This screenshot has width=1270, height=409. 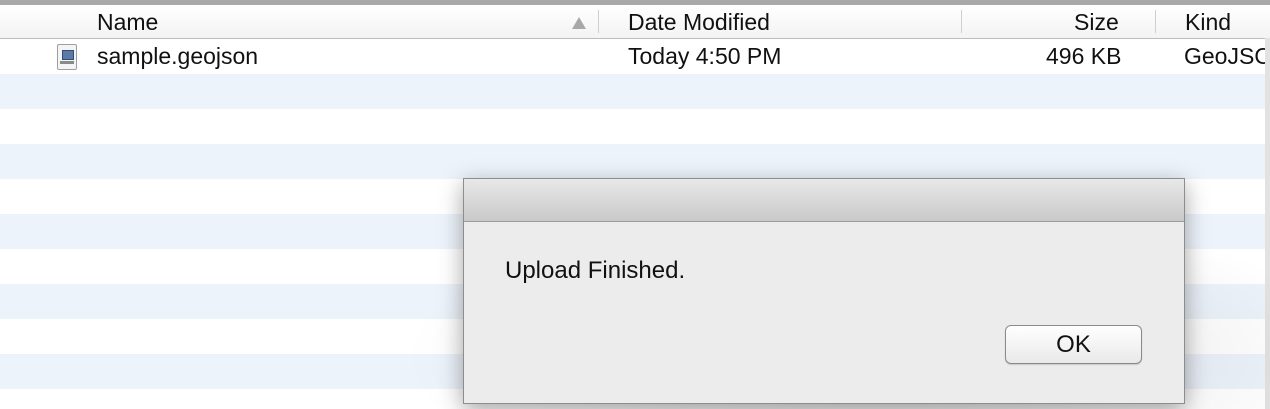 I want to click on geojson-file-icon, so click(x=67, y=57).